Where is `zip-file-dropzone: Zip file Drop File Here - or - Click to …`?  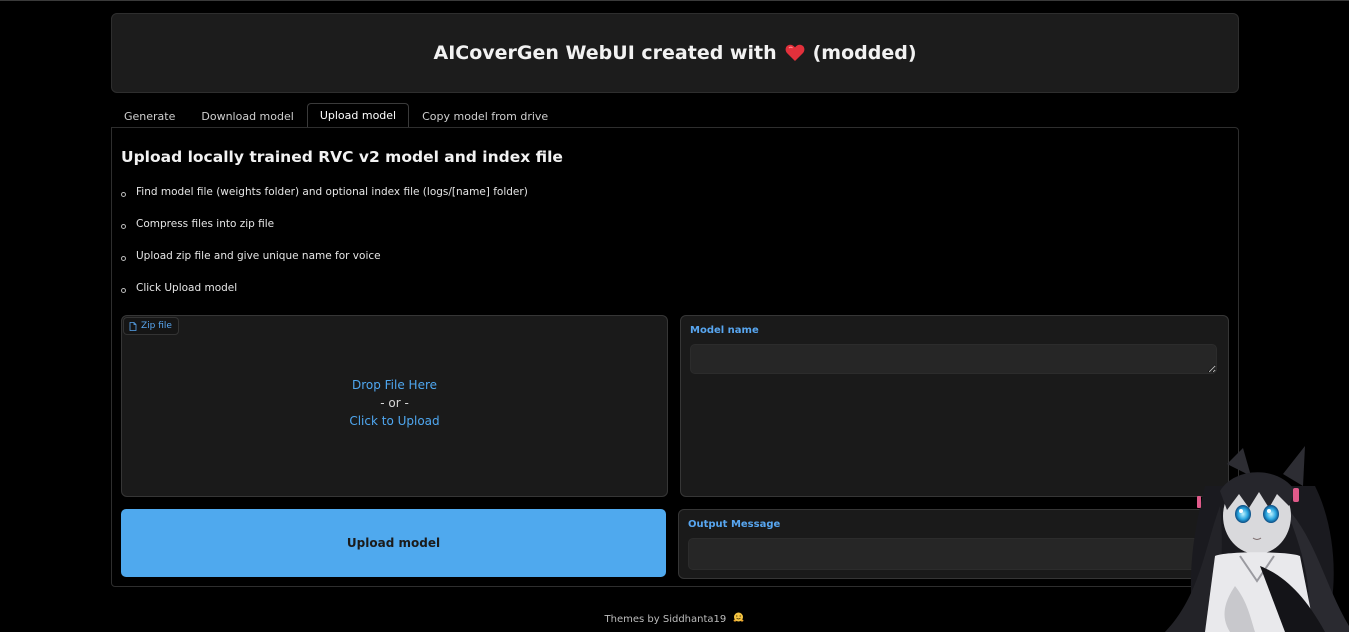
zip-file-dropzone: Zip file Drop File Here - or - Click to … is located at coordinates (394, 406).